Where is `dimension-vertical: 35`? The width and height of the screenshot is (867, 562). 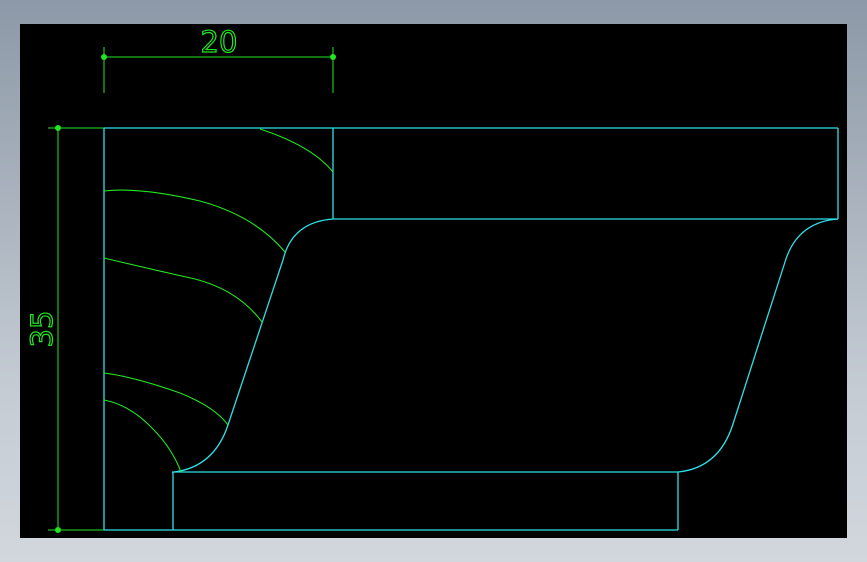
dimension-vertical: 35 is located at coordinates (64, 329).